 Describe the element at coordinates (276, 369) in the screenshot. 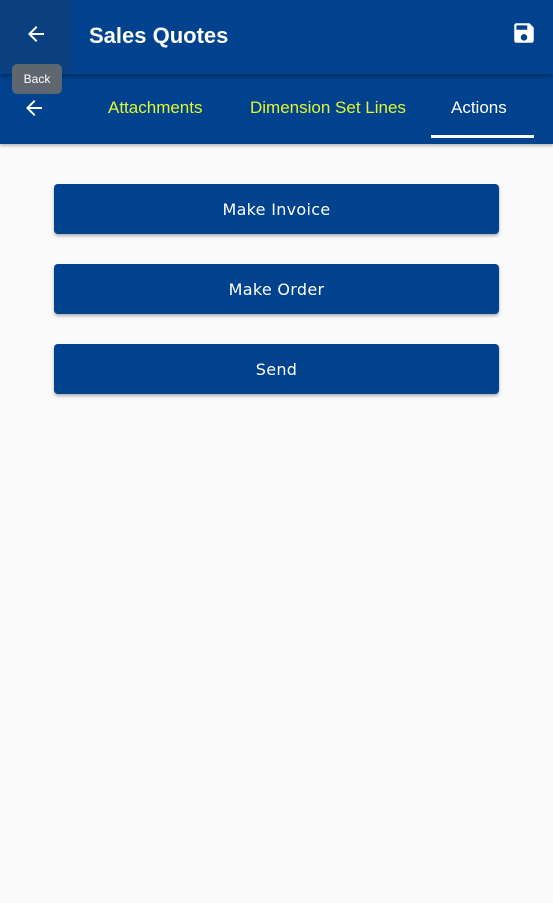

I see `send-button: Send` at that location.